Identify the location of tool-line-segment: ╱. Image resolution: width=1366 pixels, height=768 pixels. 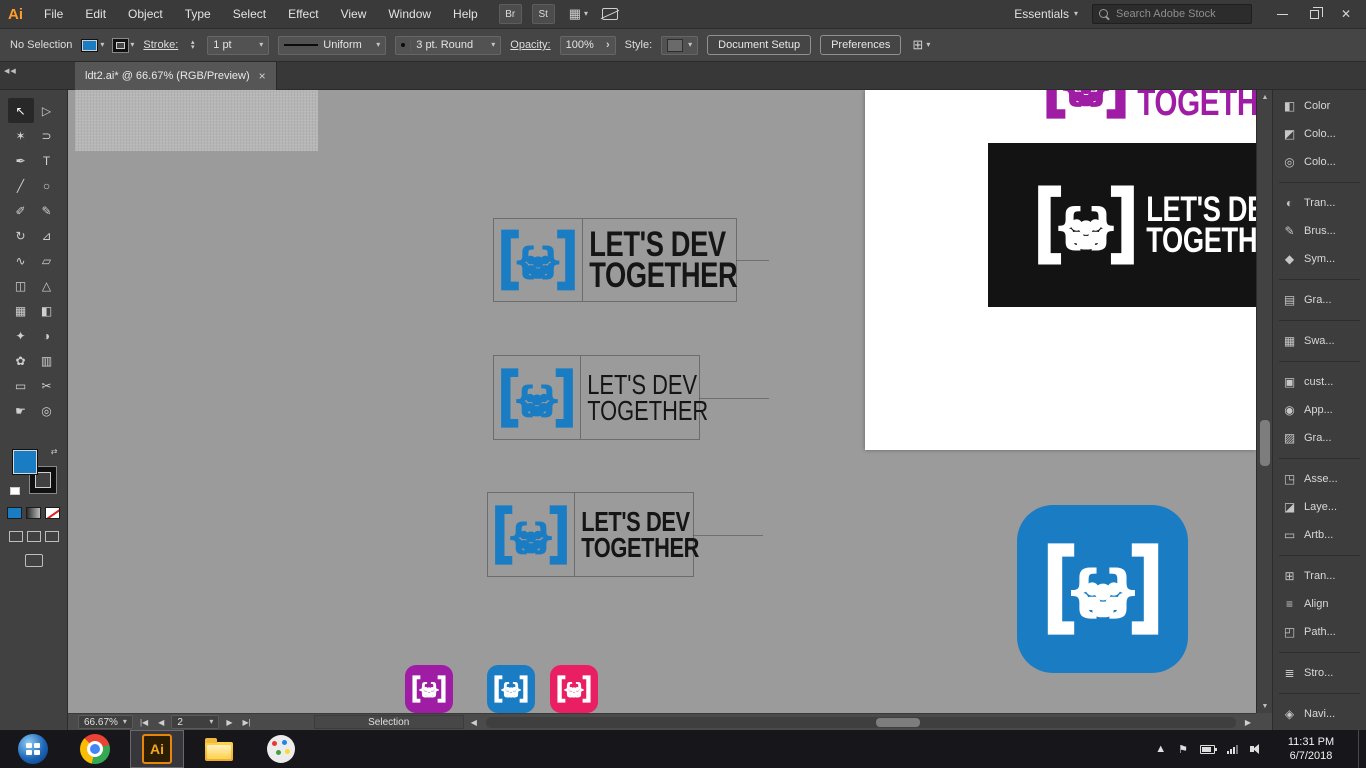
(21, 185).